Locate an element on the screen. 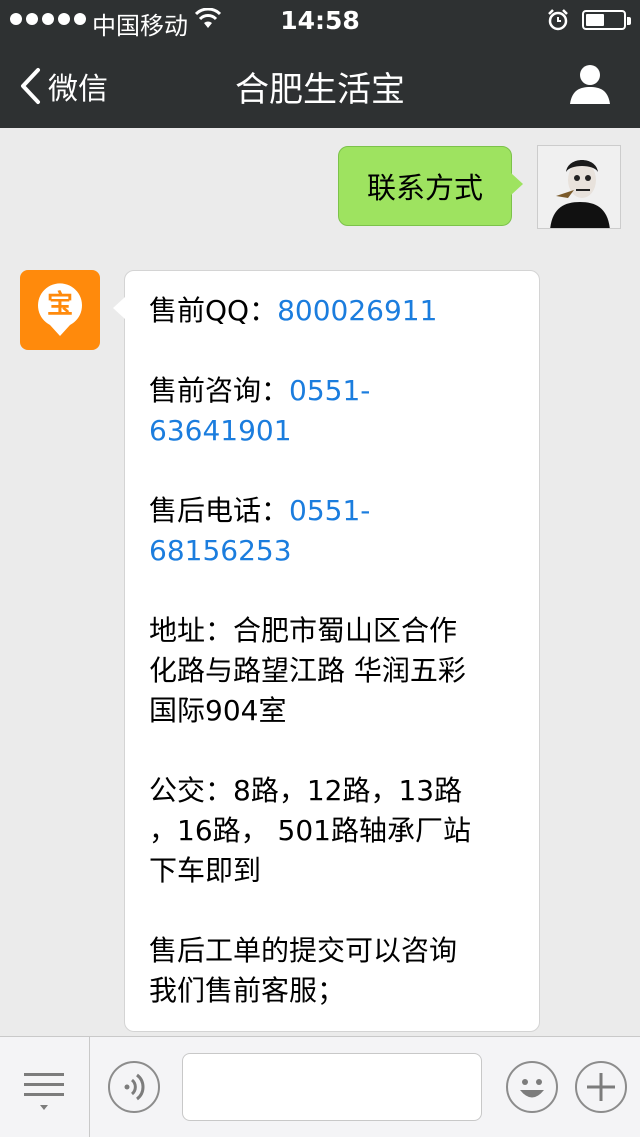 This screenshot has height=1137, width=640. nav-bar: 微信 合肥生活宝 is located at coordinates (320, 84).